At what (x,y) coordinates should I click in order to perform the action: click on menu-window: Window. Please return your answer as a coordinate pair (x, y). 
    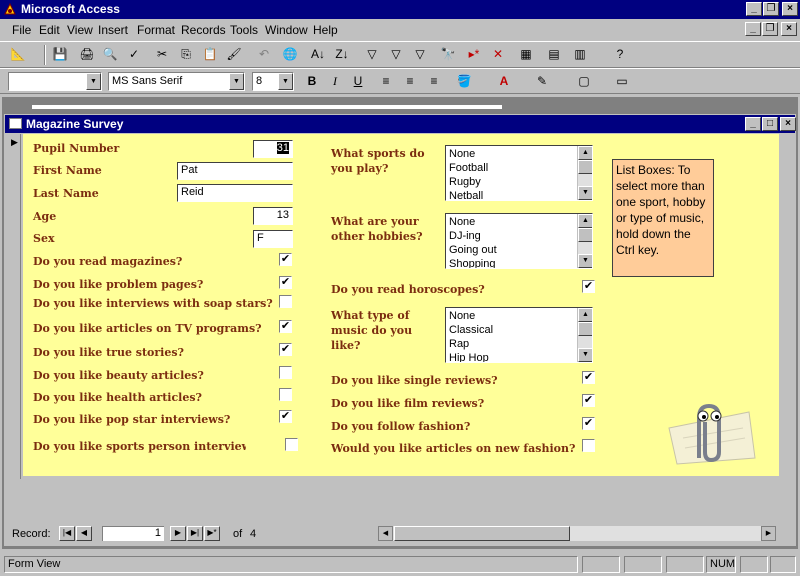
    Looking at the image, I should click on (286, 30).